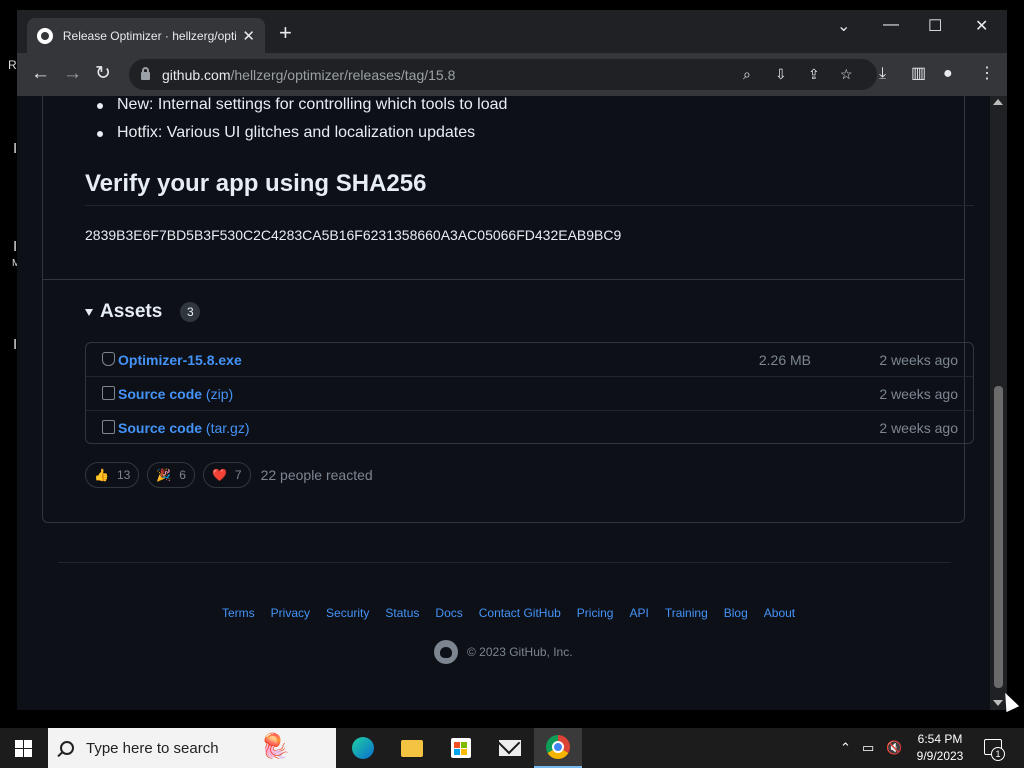 The image size is (1024, 768). I want to click on footer-link-blog: Blog, so click(736, 613).